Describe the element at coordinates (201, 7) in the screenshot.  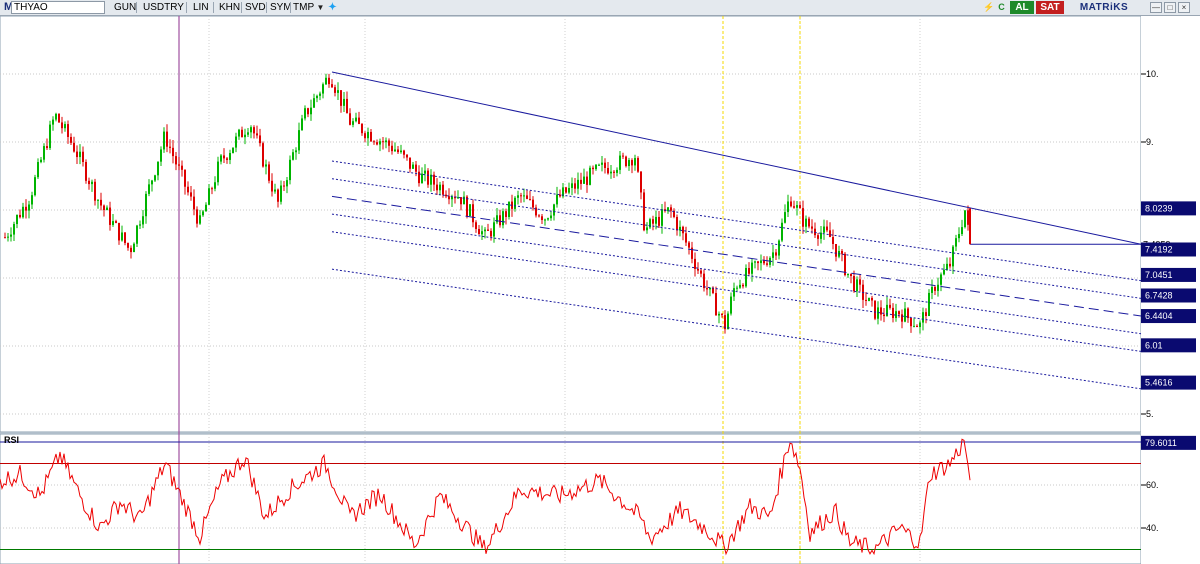
I see `toolbar-item-lin: LIN` at that location.